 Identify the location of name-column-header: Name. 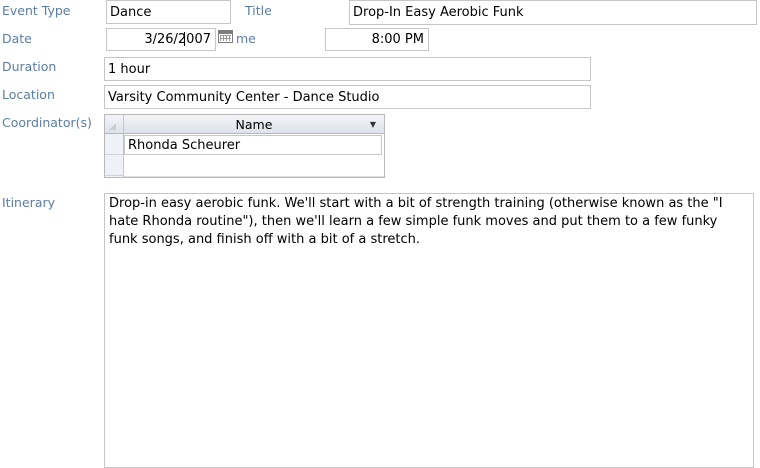
(254, 124).